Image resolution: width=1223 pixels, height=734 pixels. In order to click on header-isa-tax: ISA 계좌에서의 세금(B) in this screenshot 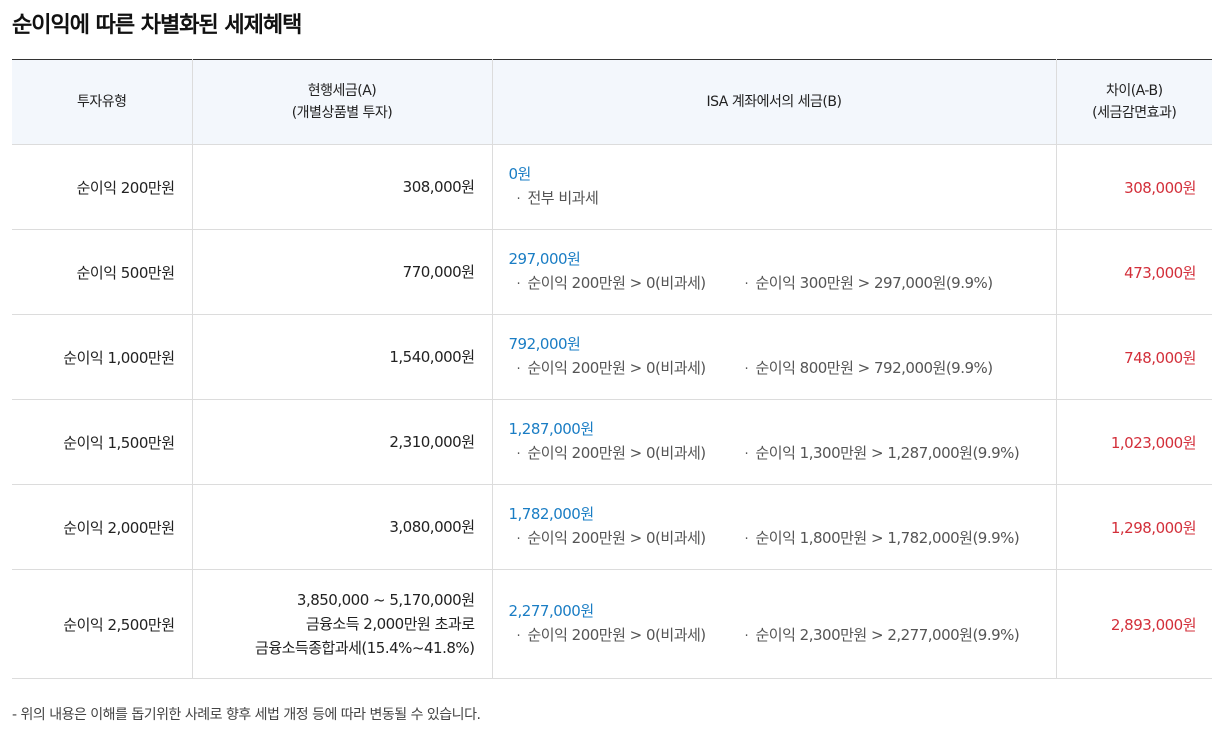, I will do `click(773, 102)`.